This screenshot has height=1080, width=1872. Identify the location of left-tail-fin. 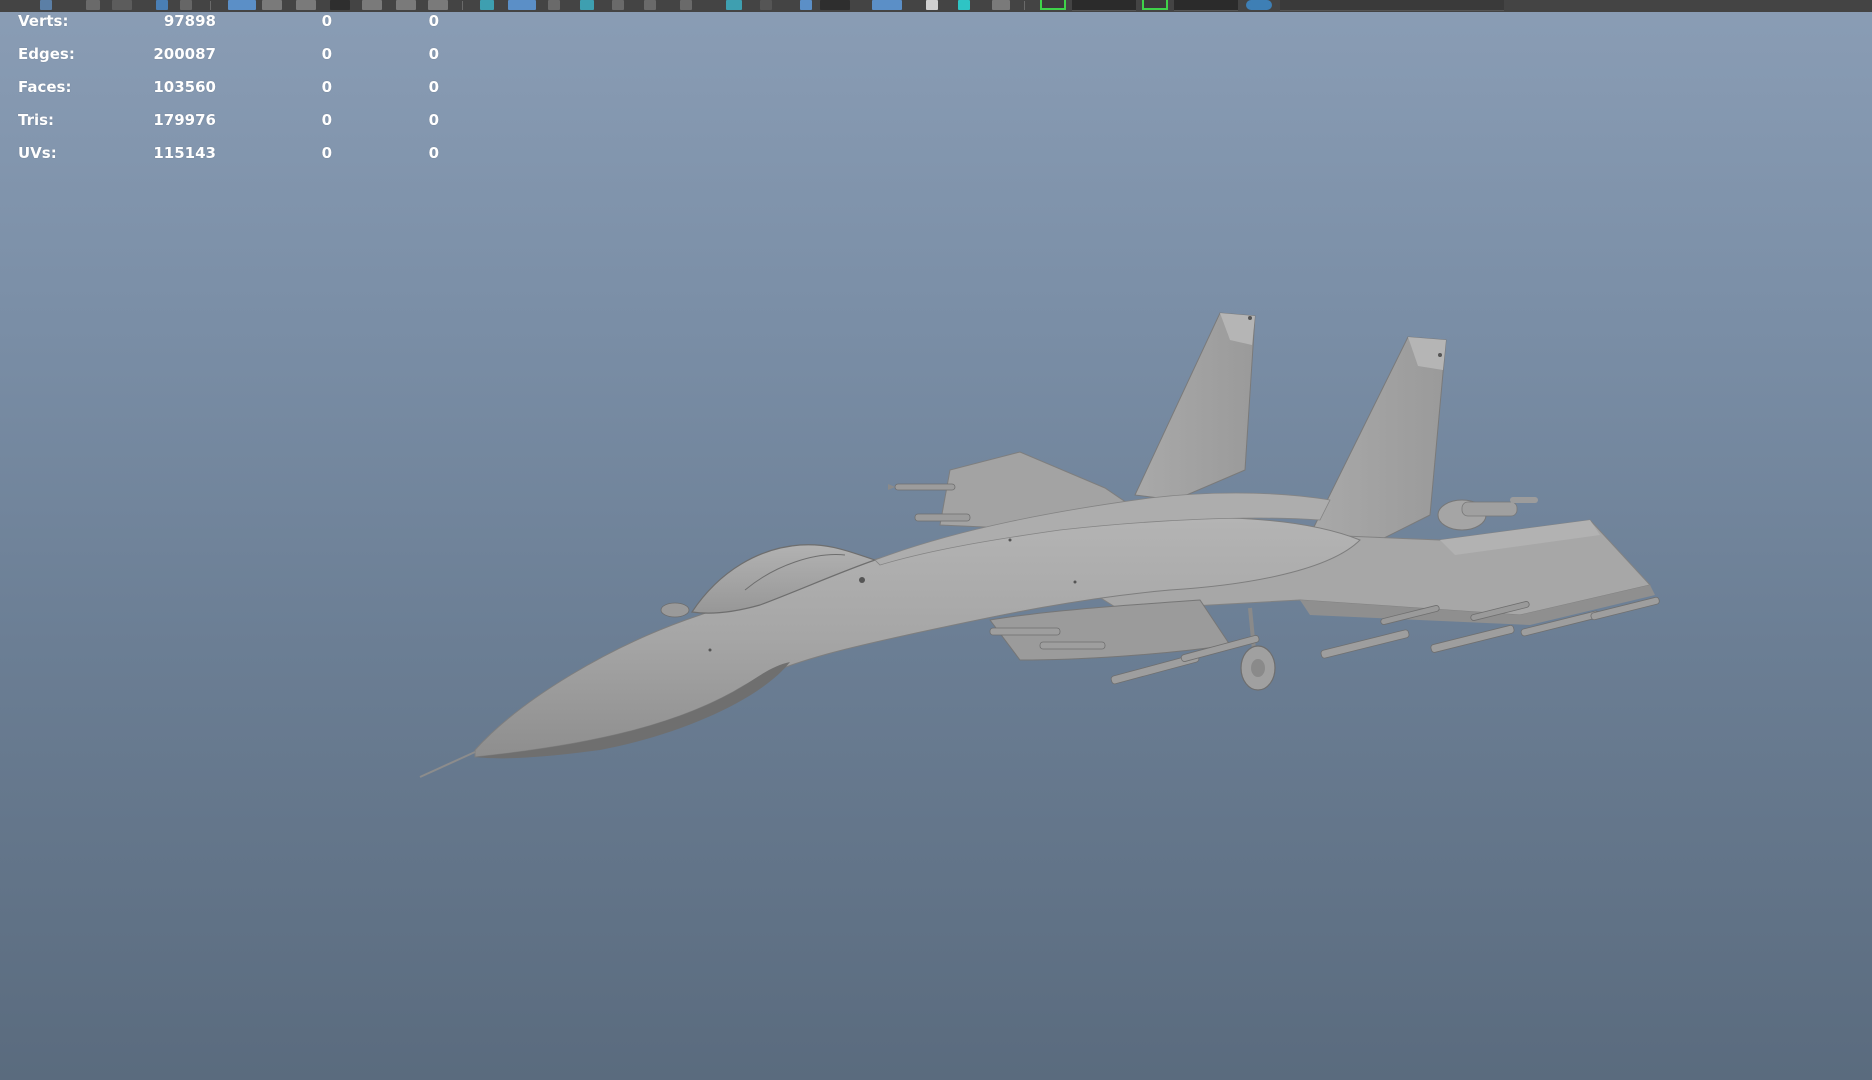
(1195, 406).